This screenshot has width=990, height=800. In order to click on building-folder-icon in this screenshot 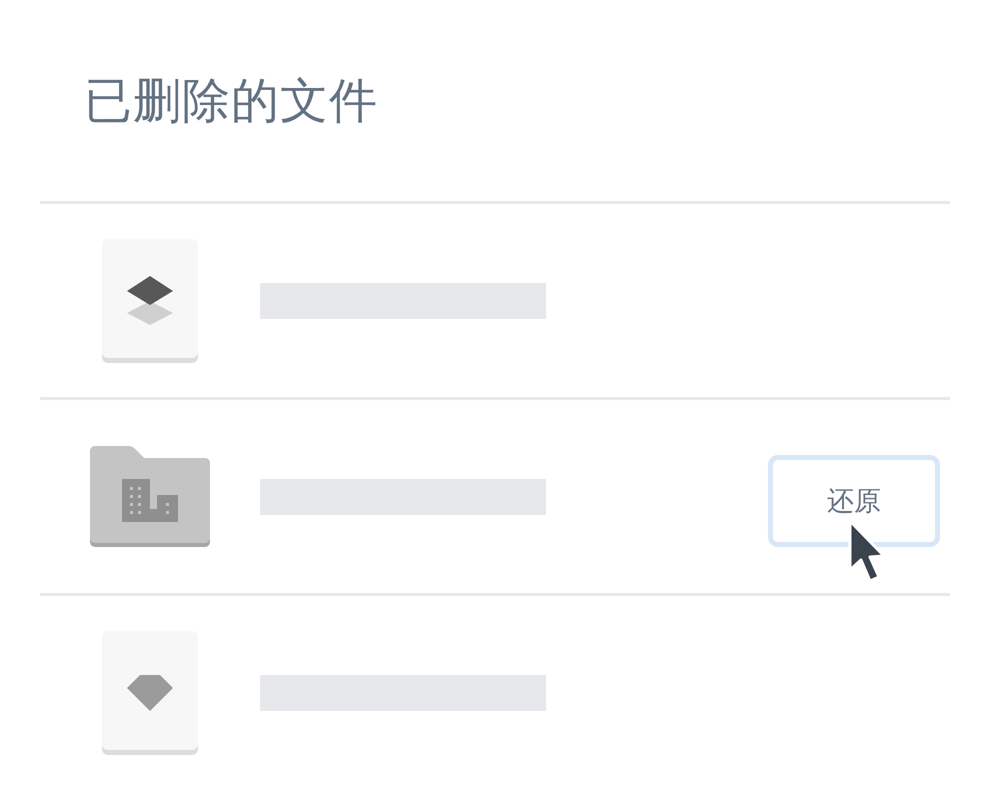, I will do `click(150, 496)`.